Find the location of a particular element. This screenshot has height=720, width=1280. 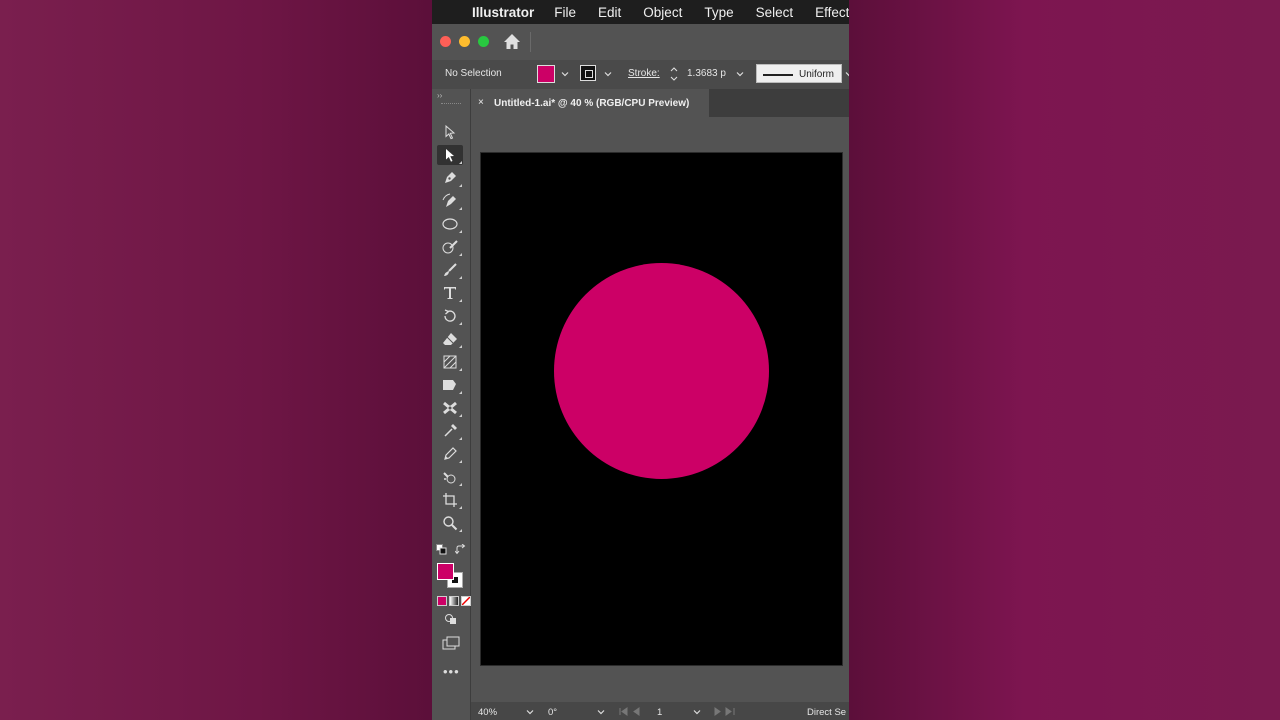

type-t-icon is located at coordinates (450, 293).